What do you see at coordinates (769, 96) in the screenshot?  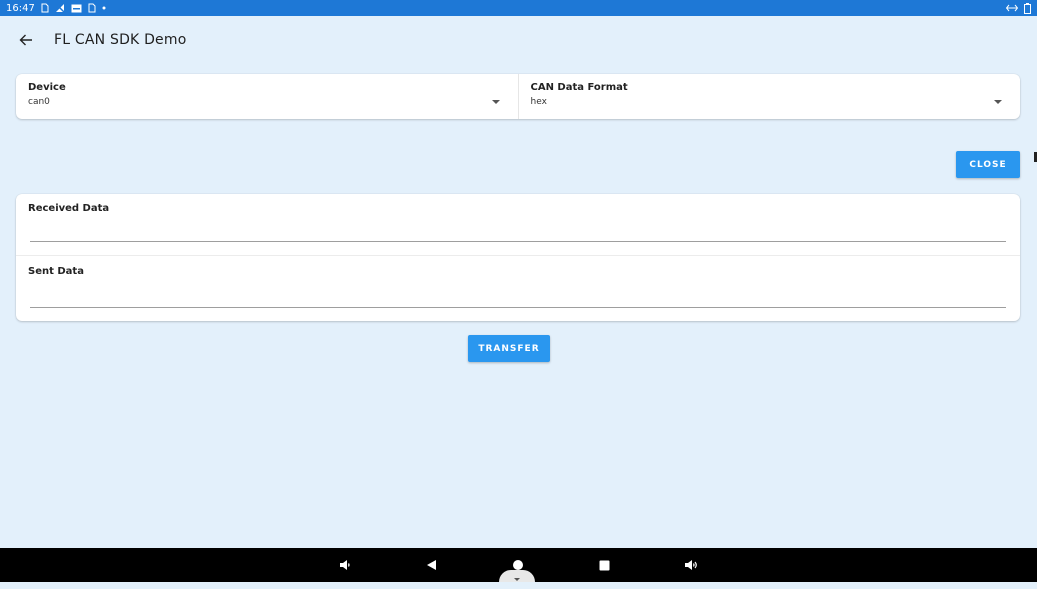 I see `format-dropdown: CAN Data Format hex` at bounding box center [769, 96].